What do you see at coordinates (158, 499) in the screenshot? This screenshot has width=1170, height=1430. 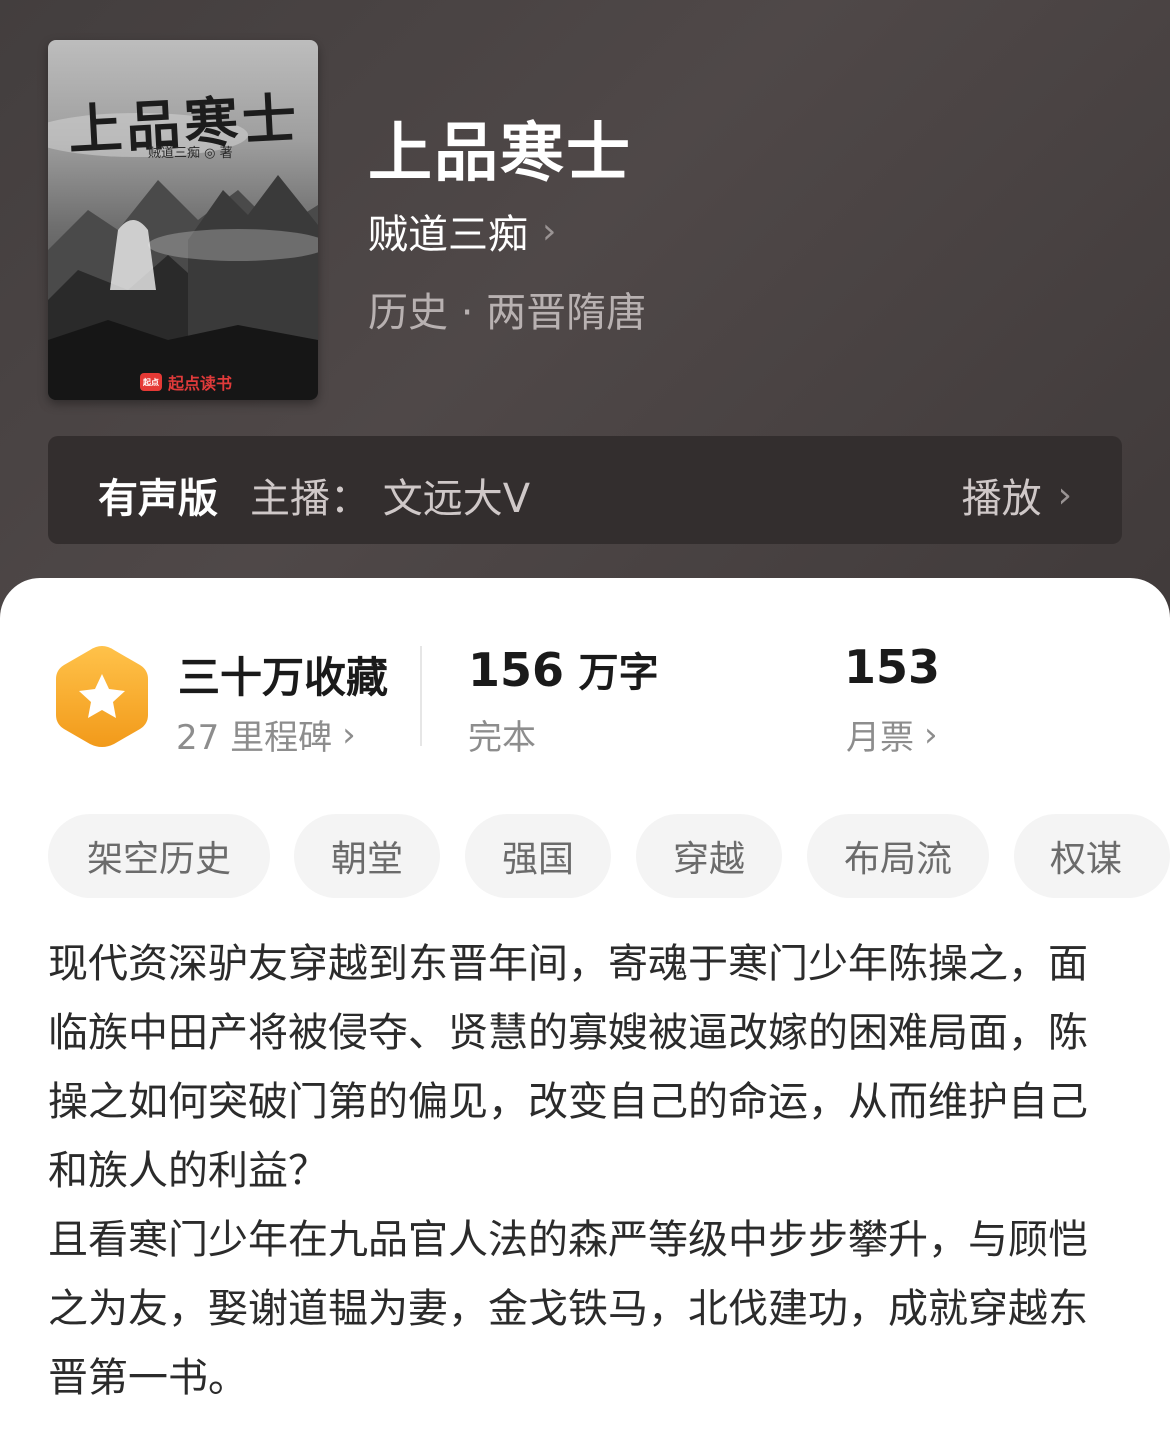 I see `audiobook-label: 有声版` at bounding box center [158, 499].